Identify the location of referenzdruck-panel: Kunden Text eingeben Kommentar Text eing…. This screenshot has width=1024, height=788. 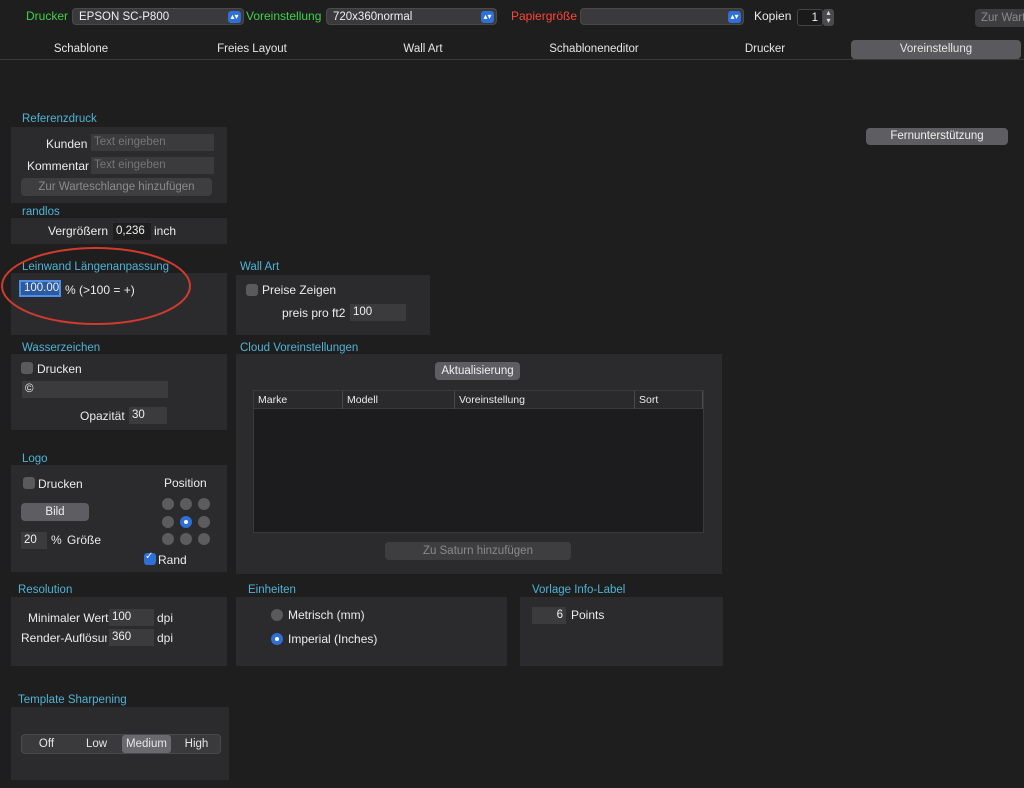
(119, 165).